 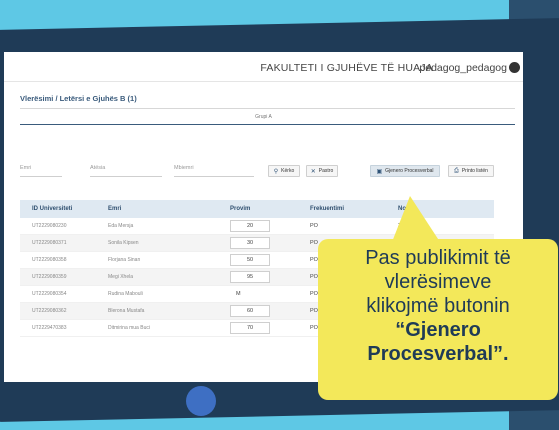 What do you see at coordinates (314, 226) in the screenshot?
I see `attendance-value: PO` at bounding box center [314, 226].